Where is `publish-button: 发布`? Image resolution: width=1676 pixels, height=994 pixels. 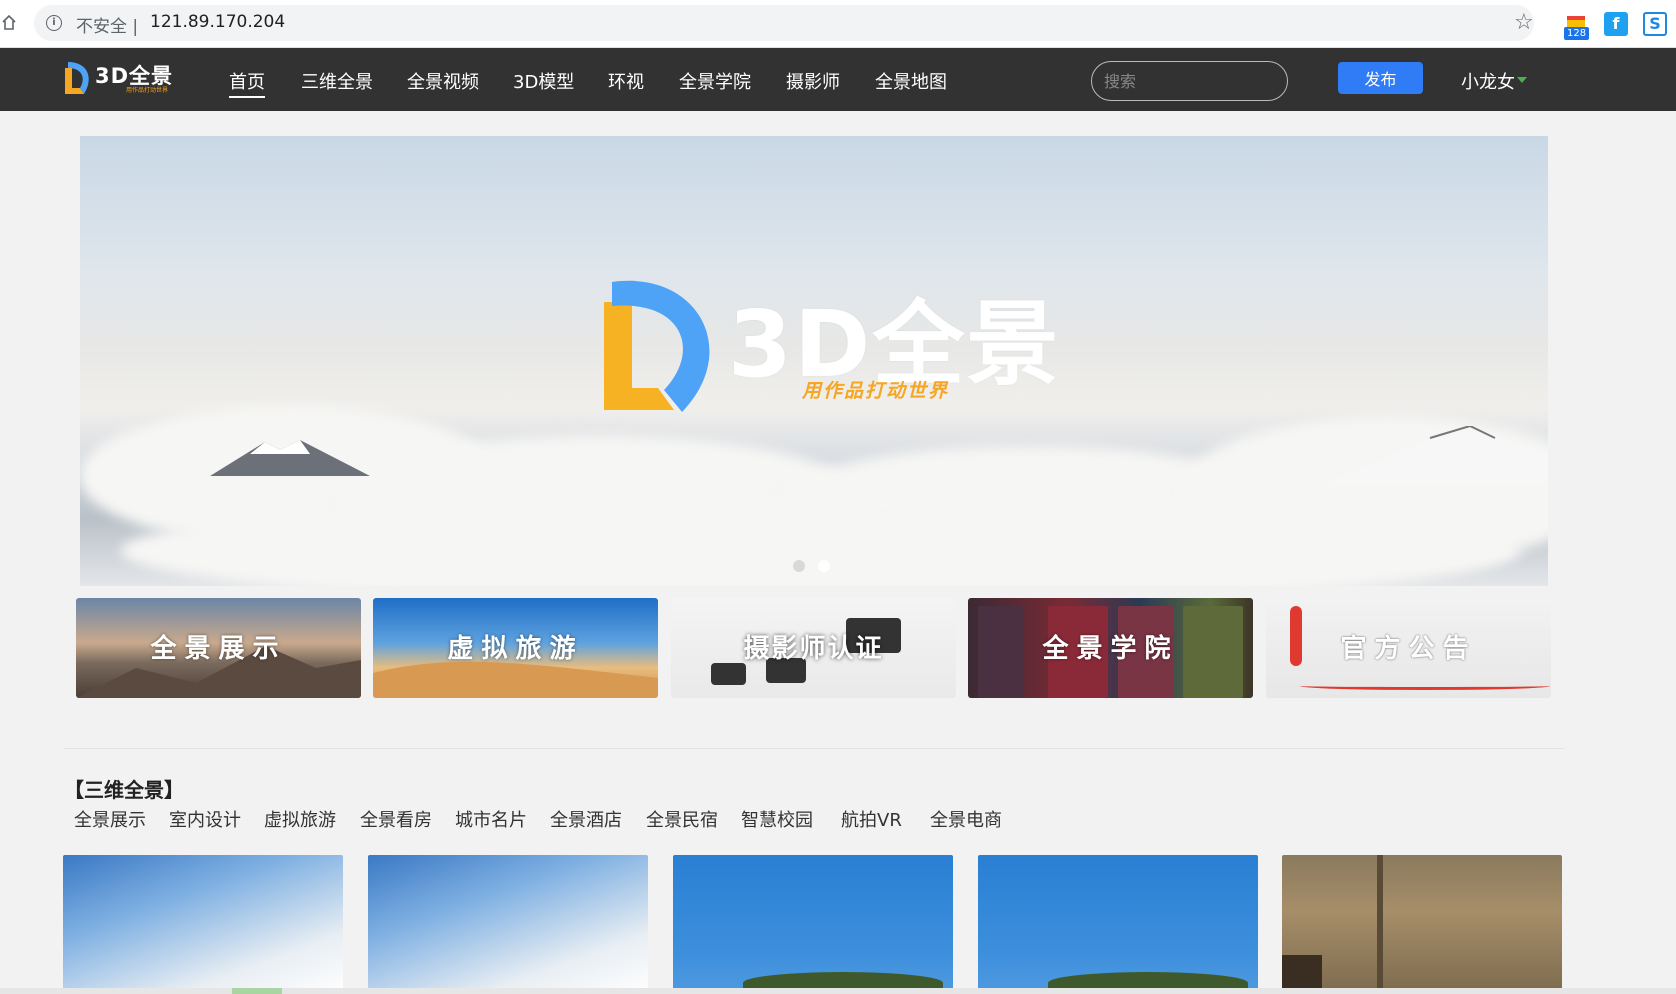
publish-button: 发布 is located at coordinates (1380, 78).